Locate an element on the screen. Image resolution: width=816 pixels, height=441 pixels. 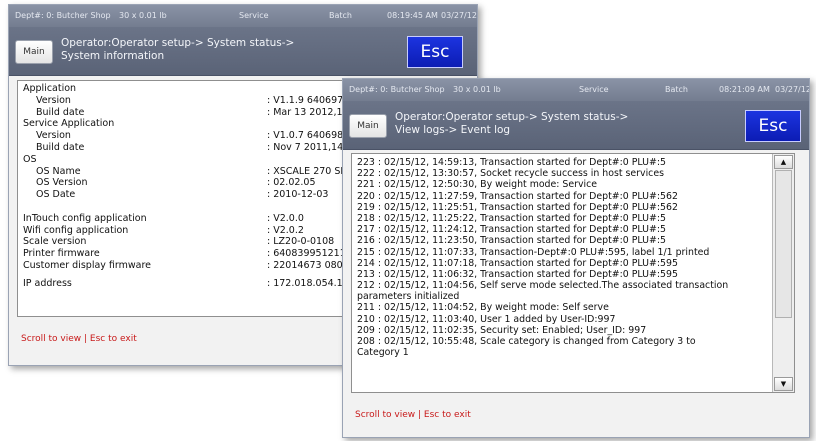
vertical-scrollbar: ▲ ▼ is located at coordinates (783, 273).